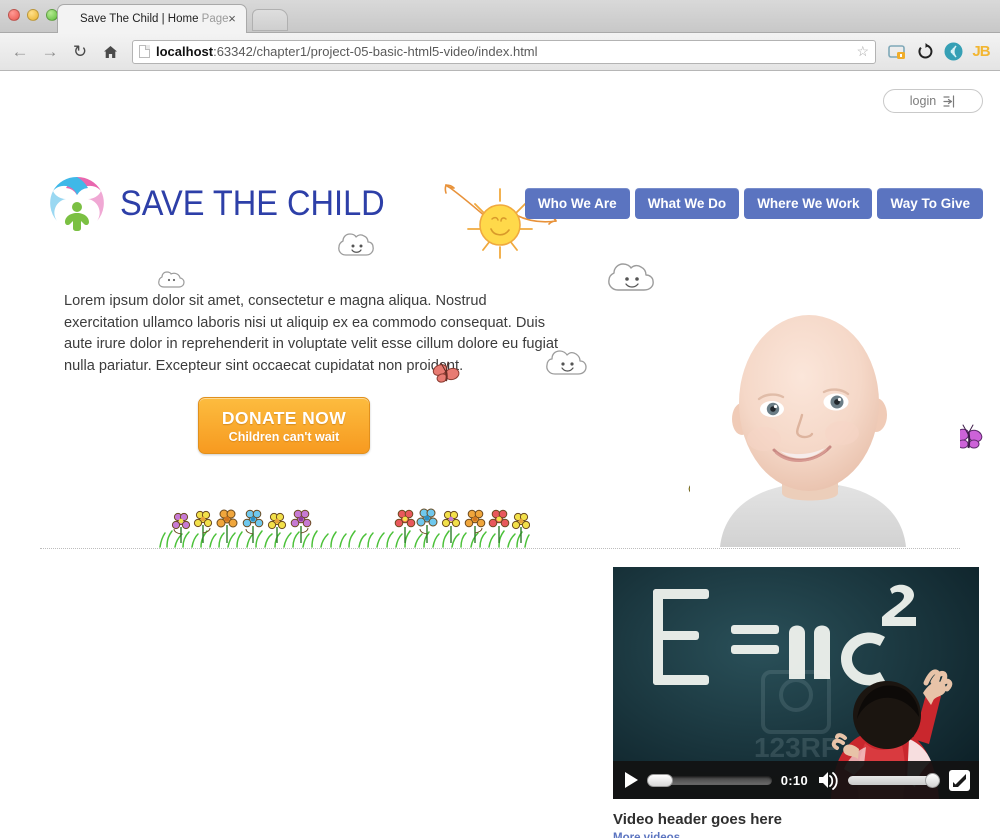  What do you see at coordinates (808, 203) in the screenshot?
I see `nav-item-where-we-work: Where We Work` at bounding box center [808, 203].